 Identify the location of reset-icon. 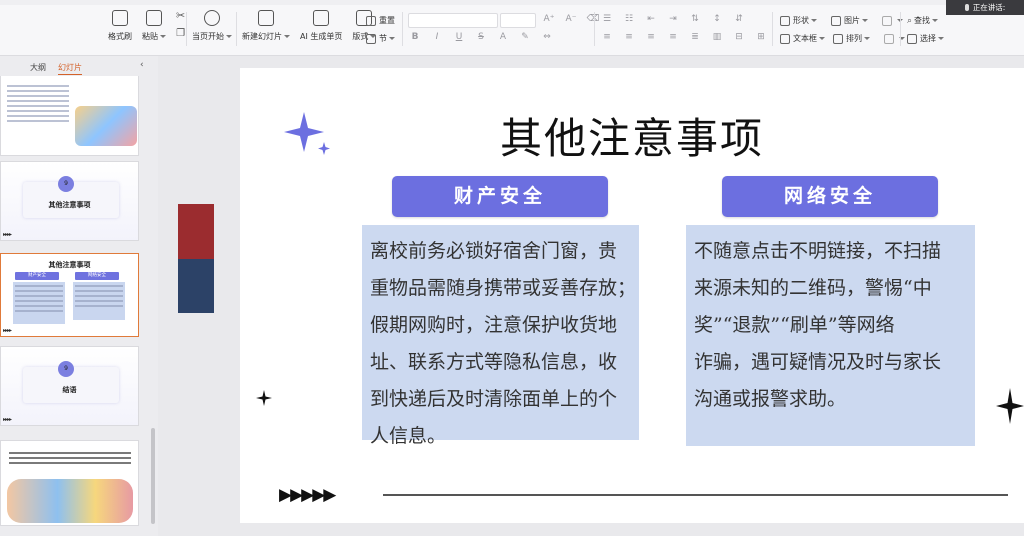
(371, 20).